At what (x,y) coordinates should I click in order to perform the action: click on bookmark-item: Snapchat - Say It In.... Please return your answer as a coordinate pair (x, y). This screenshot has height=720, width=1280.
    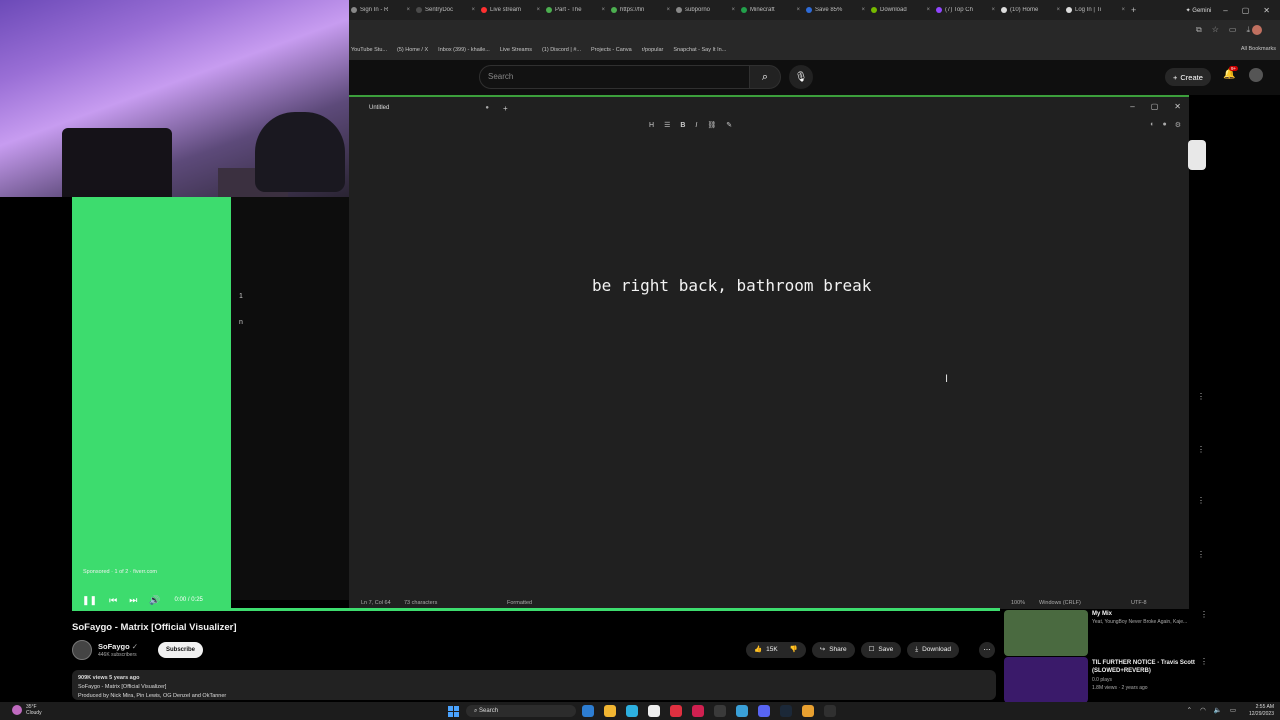
    Looking at the image, I should click on (699, 50).